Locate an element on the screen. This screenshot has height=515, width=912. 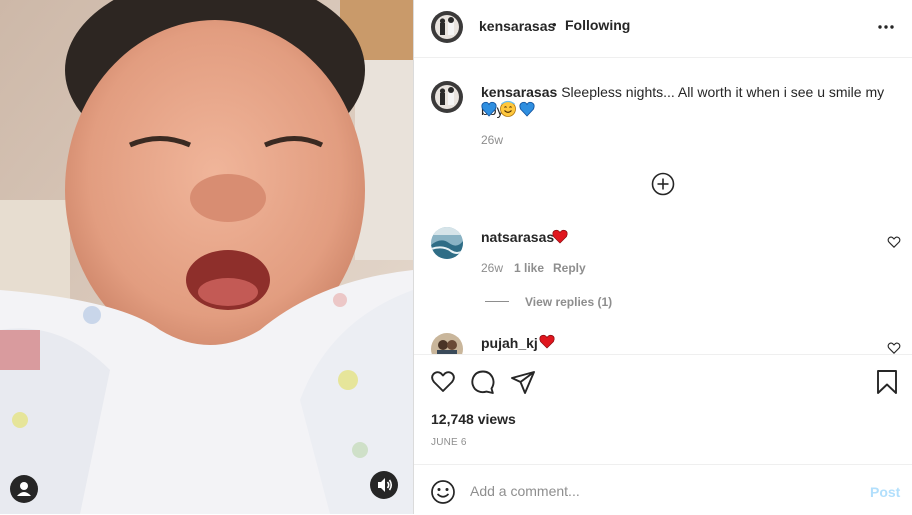
comment-bubble-icon is located at coordinates (483, 382).